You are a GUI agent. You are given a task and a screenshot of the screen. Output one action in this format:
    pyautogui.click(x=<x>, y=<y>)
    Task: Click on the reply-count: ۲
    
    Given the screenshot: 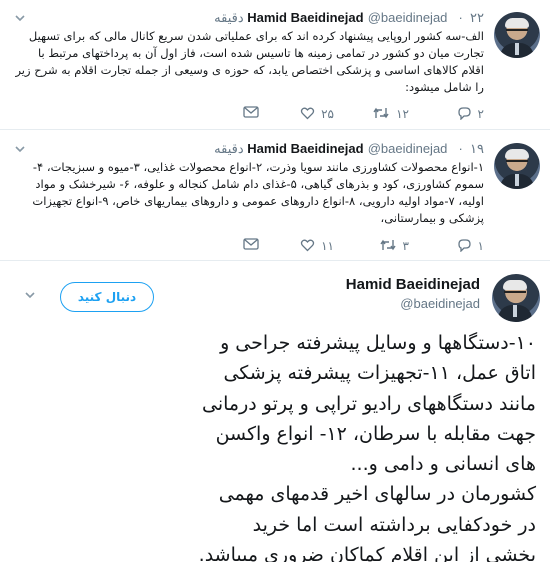 What is the action you would take?
    pyautogui.click(x=480, y=114)
    